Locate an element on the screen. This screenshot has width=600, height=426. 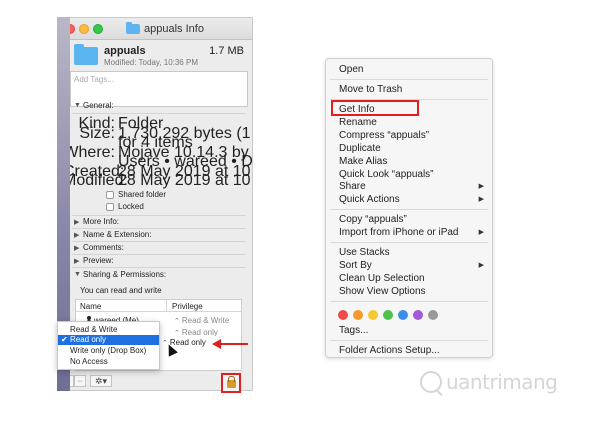
shared-folder-checkbox: Shared folder is located at coordinates (136, 194).